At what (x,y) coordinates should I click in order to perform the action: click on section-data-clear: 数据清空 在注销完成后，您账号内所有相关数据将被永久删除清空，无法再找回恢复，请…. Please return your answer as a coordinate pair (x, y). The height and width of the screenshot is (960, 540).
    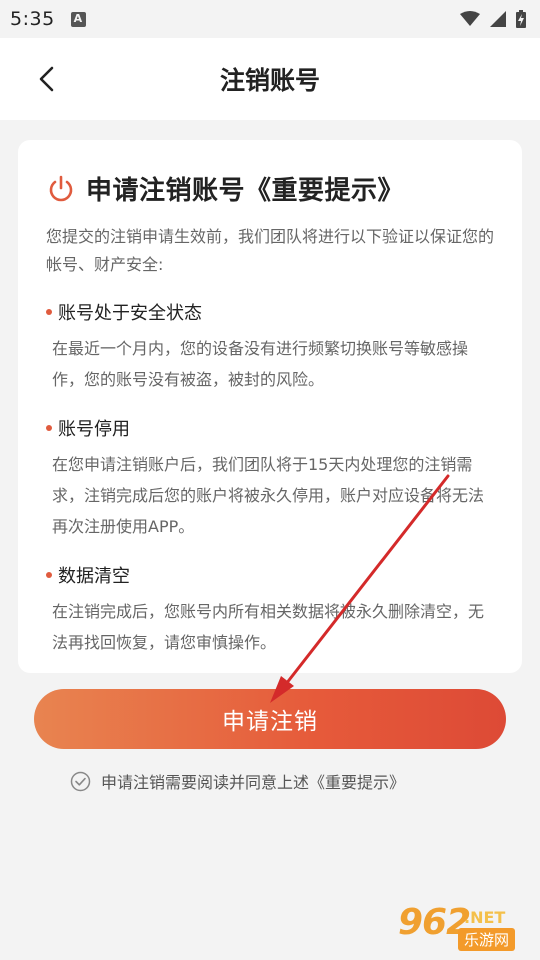
    Looking at the image, I should click on (273, 610).